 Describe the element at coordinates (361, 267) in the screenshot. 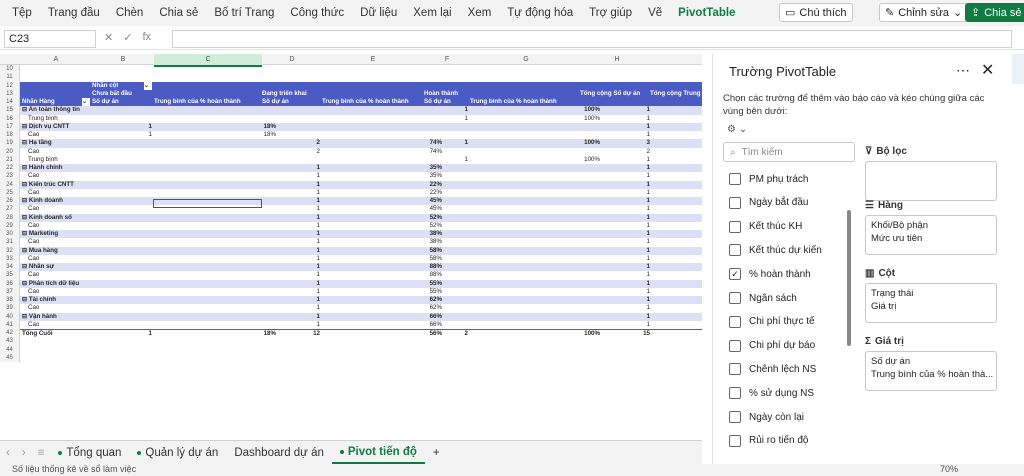

I see `table-row: ⊟ Nhân sự 1 88% 1` at that location.